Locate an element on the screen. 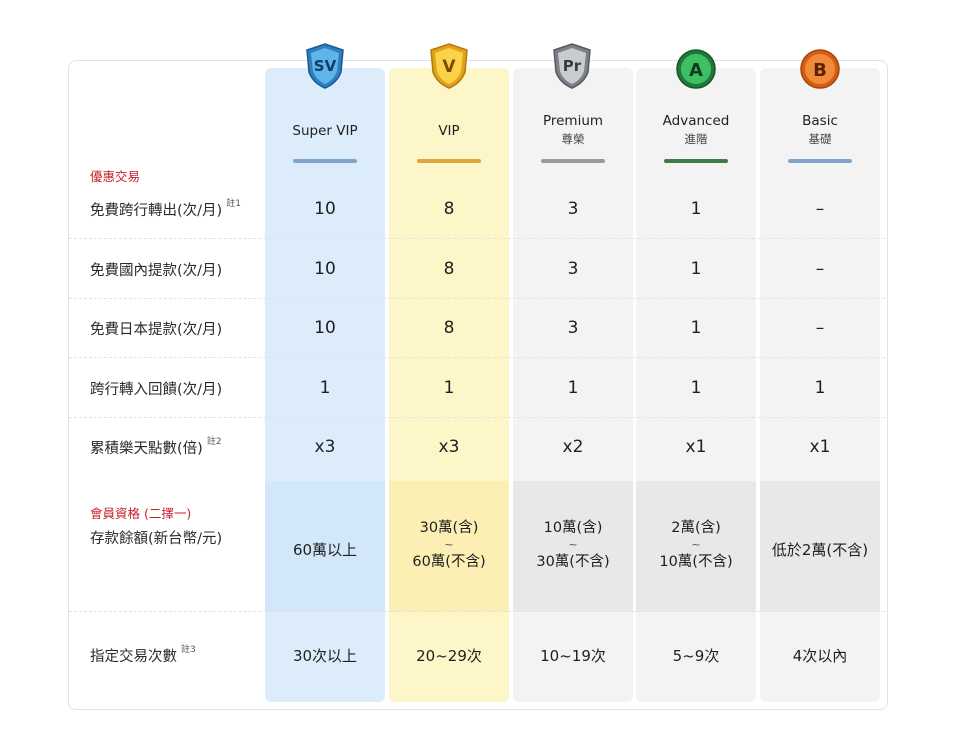 This screenshot has height=729, width=960. badge-text: SV is located at coordinates (325, 66).